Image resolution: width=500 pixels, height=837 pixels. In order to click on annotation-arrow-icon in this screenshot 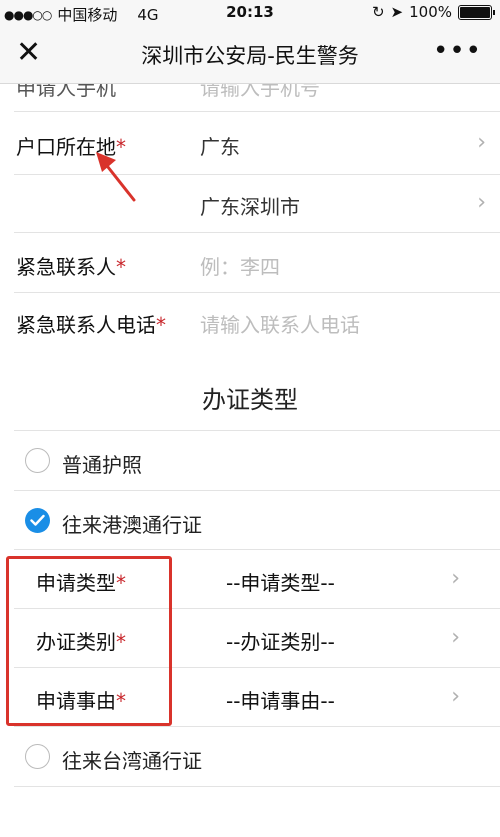, I will do `click(116, 177)`.